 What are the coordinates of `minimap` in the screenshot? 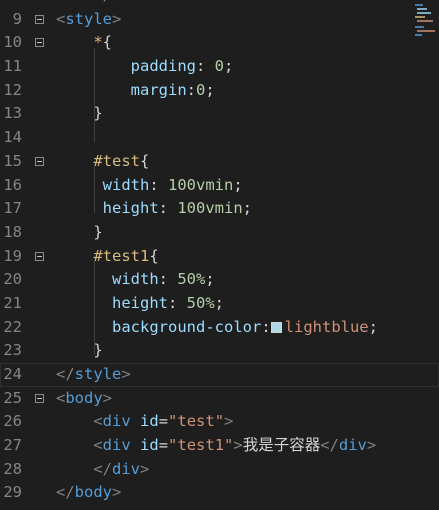 It's located at (426, 20).